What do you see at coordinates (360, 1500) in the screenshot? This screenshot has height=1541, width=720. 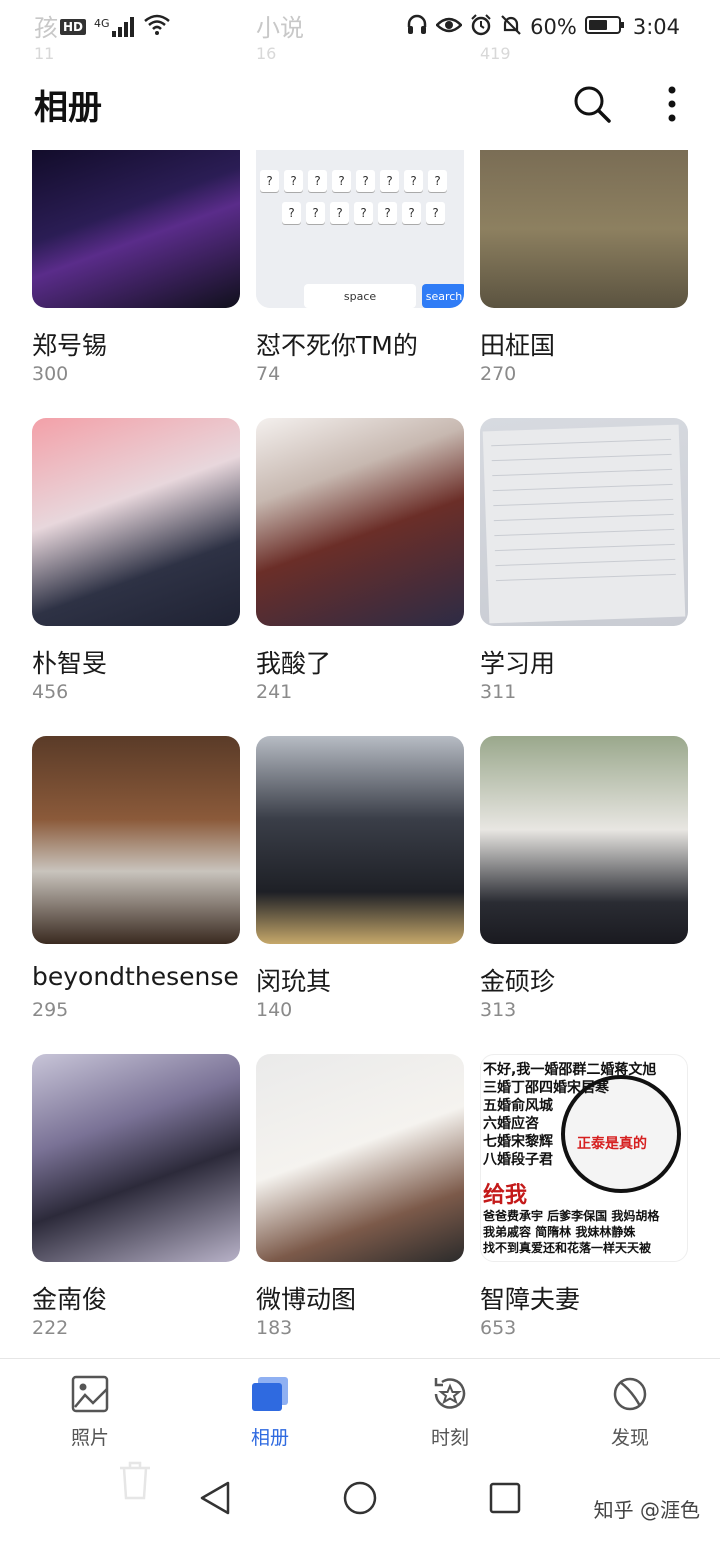 I see `home-icon` at bounding box center [360, 1500].